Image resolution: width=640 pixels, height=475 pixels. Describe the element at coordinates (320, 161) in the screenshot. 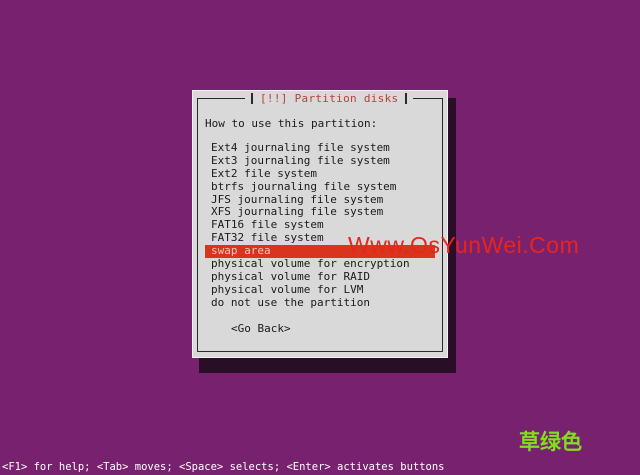

I see `option-ext3: Ext3 journaling file system` at that location.